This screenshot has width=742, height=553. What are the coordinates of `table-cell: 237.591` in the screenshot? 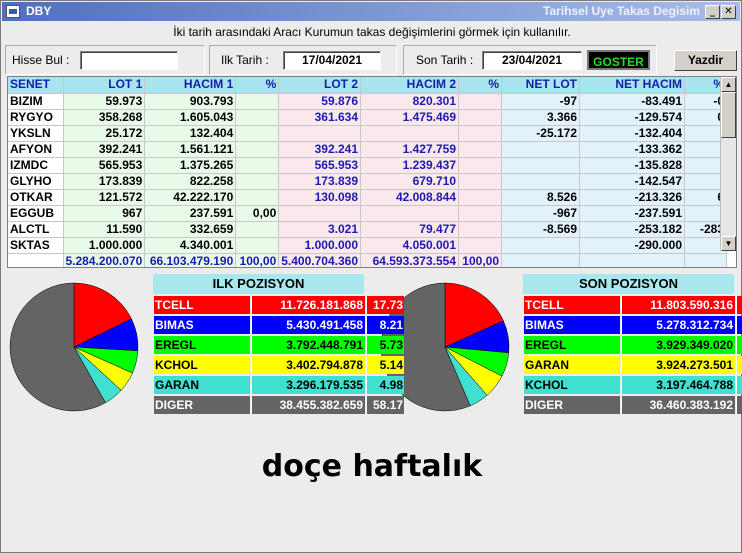 It's located at (190, 213).